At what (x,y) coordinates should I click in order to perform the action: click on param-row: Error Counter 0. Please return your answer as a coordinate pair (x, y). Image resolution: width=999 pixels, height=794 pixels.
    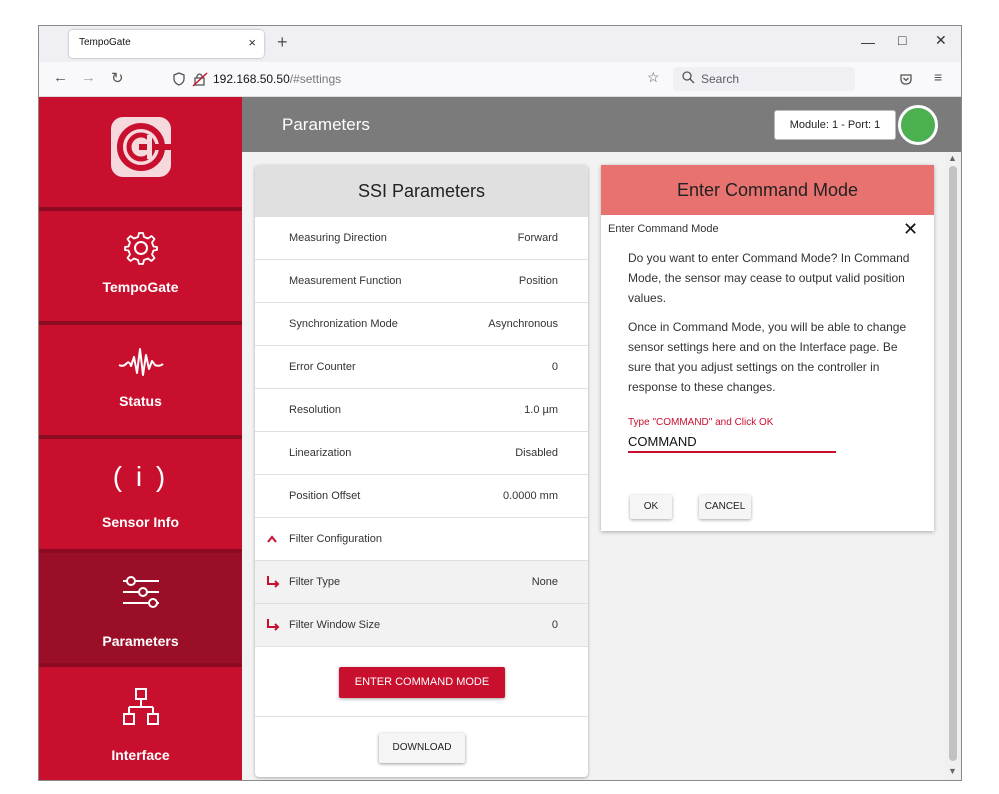
    Looking at the image, I should click on (421, 367).